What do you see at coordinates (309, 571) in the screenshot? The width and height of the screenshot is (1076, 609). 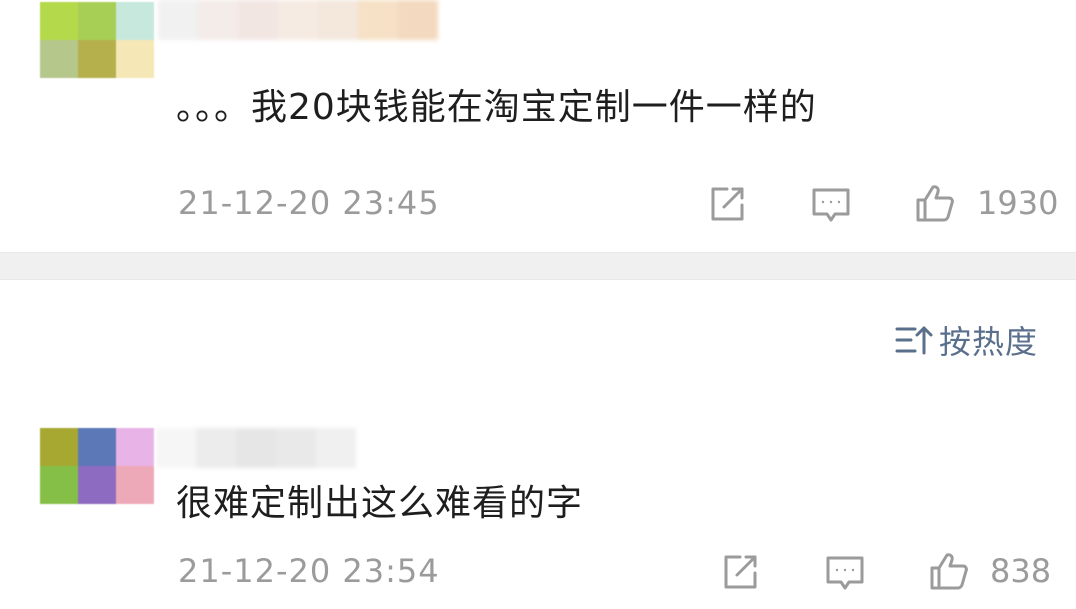 I see `timestamp: 21-12-20 23:54` at bounding box center [309, 571].